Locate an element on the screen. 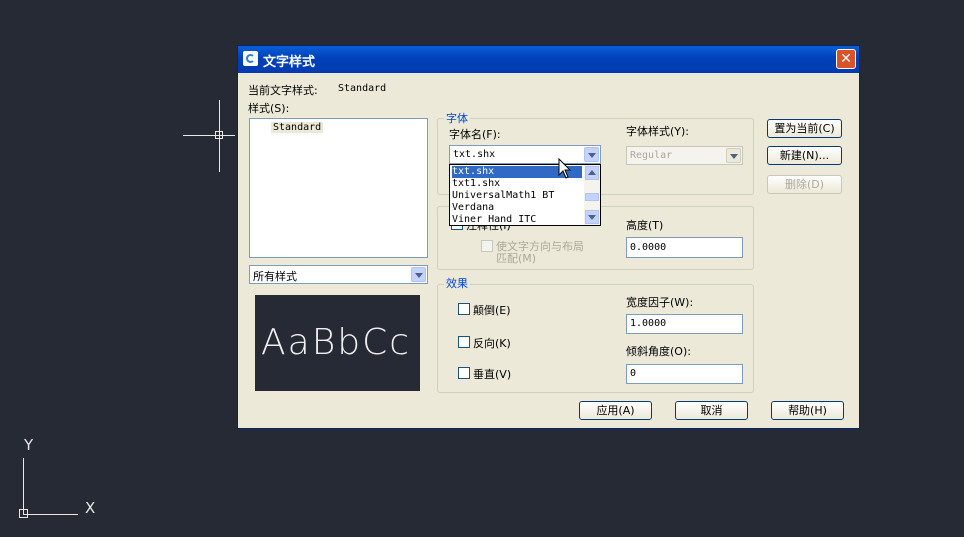 The height and width of the screenshot is (537, 964). crosshair-pickbox is located at coordinates (219, 135).